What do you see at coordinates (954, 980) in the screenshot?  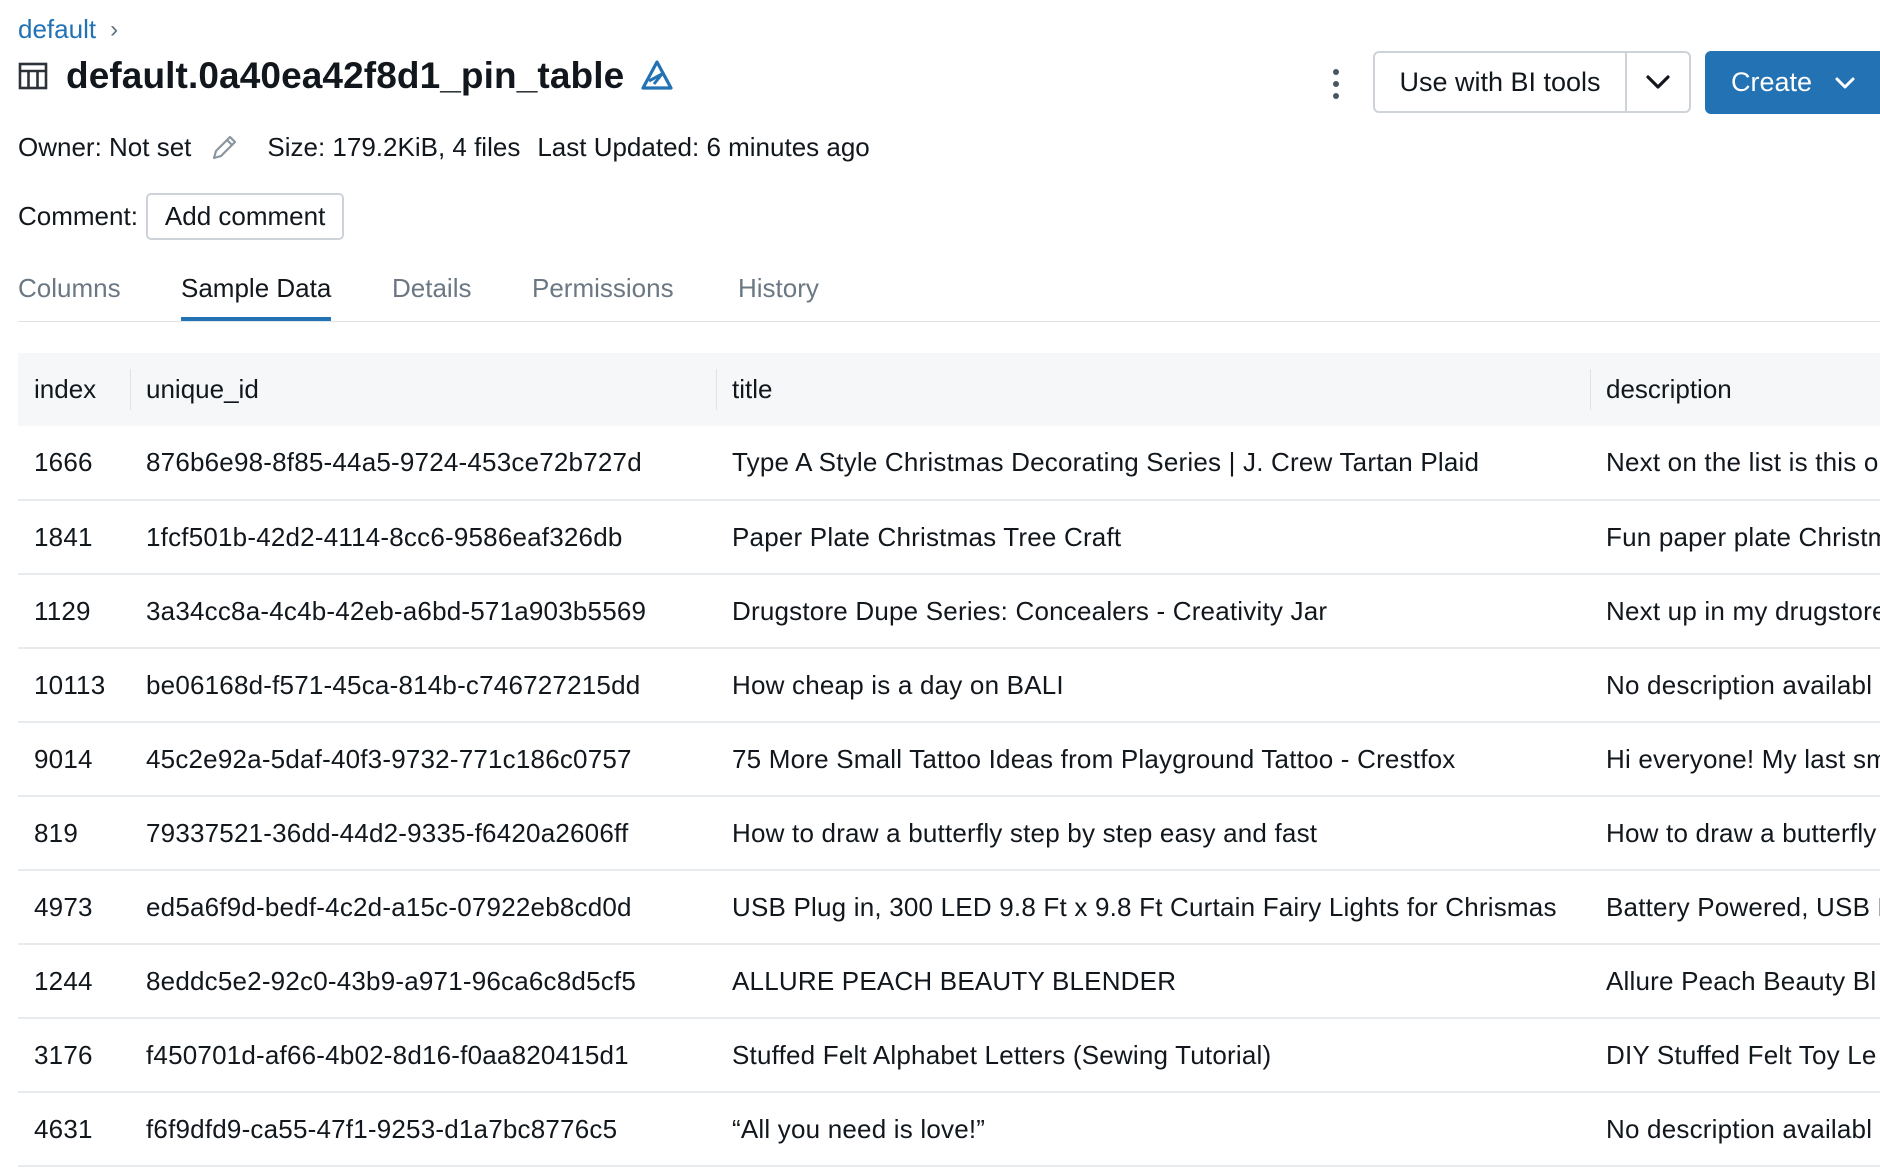 I see `cell-title: ALLURE PEACH BEAUTY BLENDER` at bounding box center [954, 980].